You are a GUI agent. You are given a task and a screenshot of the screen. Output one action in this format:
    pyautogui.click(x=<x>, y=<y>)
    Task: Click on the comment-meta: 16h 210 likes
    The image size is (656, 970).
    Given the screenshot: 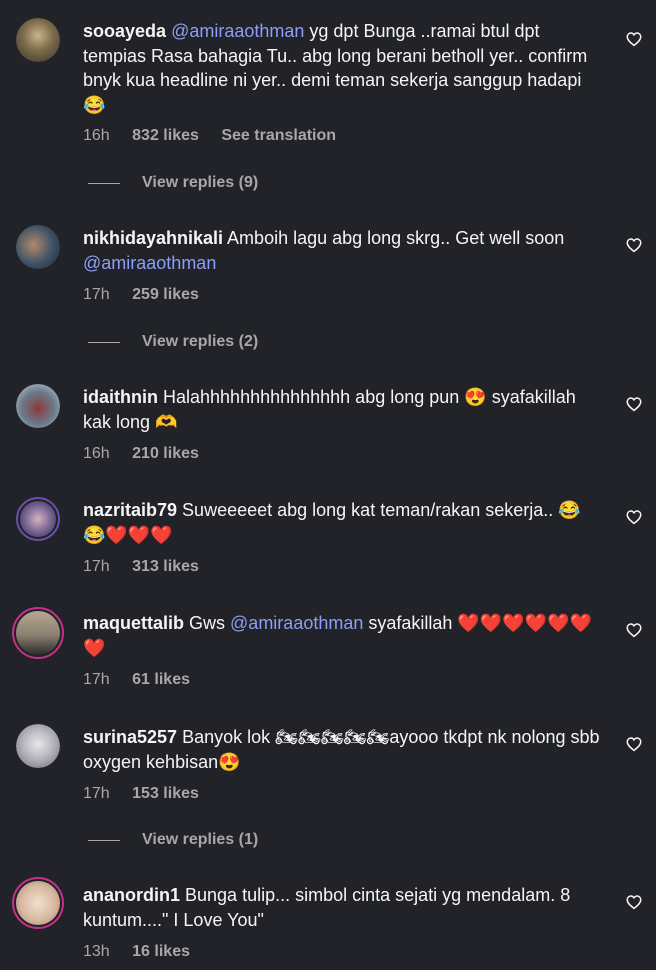 What is the action you would take?
    pyautogui.click(x=150, y=454)
    